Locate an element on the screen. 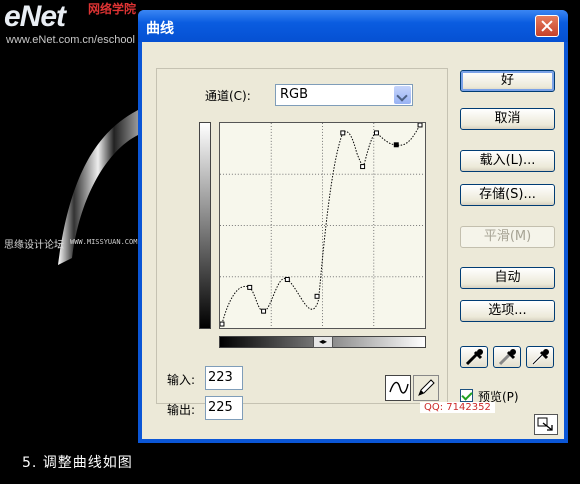 The height and width of the screenshot is (484, 580). close-icon is located at coordinates (547, 26).